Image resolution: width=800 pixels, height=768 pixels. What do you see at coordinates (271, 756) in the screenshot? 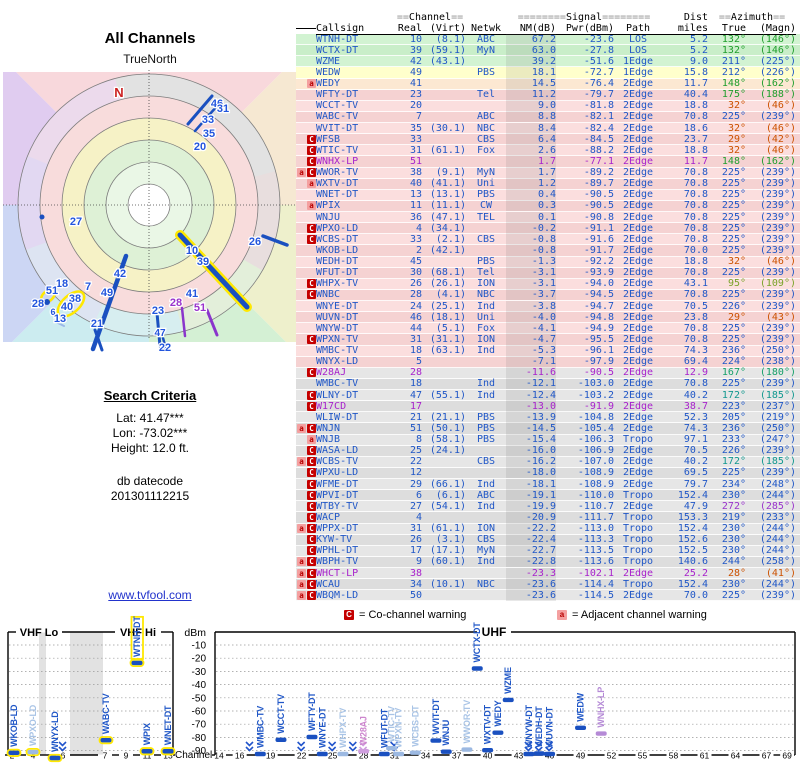
I see `channel-tick-label: 19` at bounding box center [271, 756].